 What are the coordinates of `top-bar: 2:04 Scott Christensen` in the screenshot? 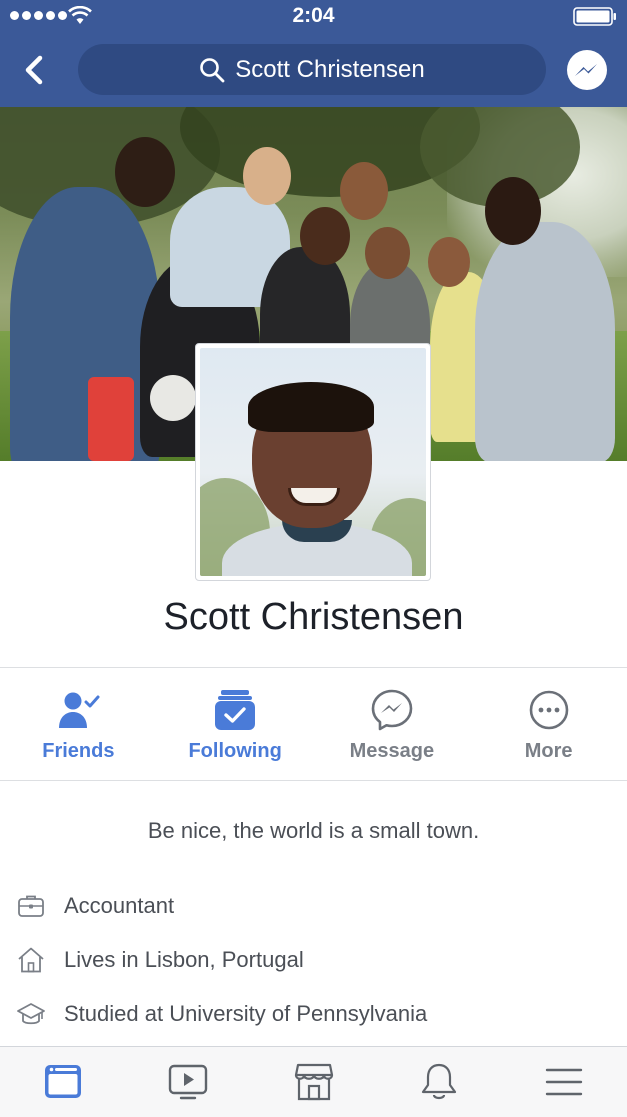 It's located at (313, 53).